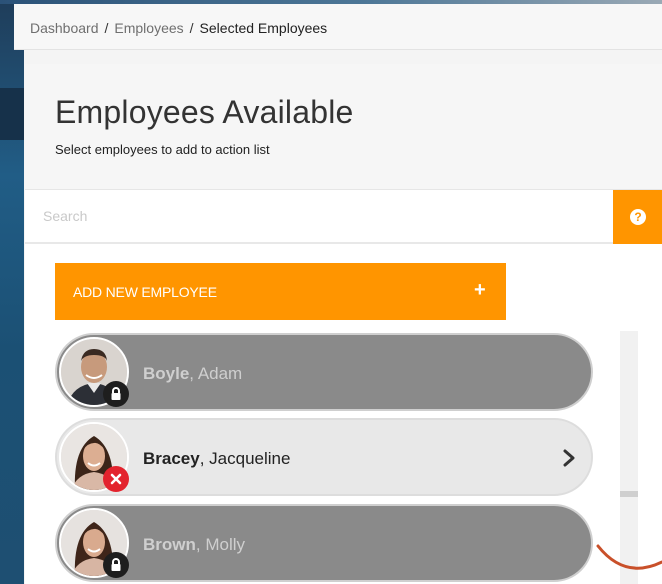 The width and height of the screenshot is (662, 584). What do you see at coordinates (193, 373) in the screenshot?
I see `employee-name: Boyle, Adam` at bounding box center [193, 373].